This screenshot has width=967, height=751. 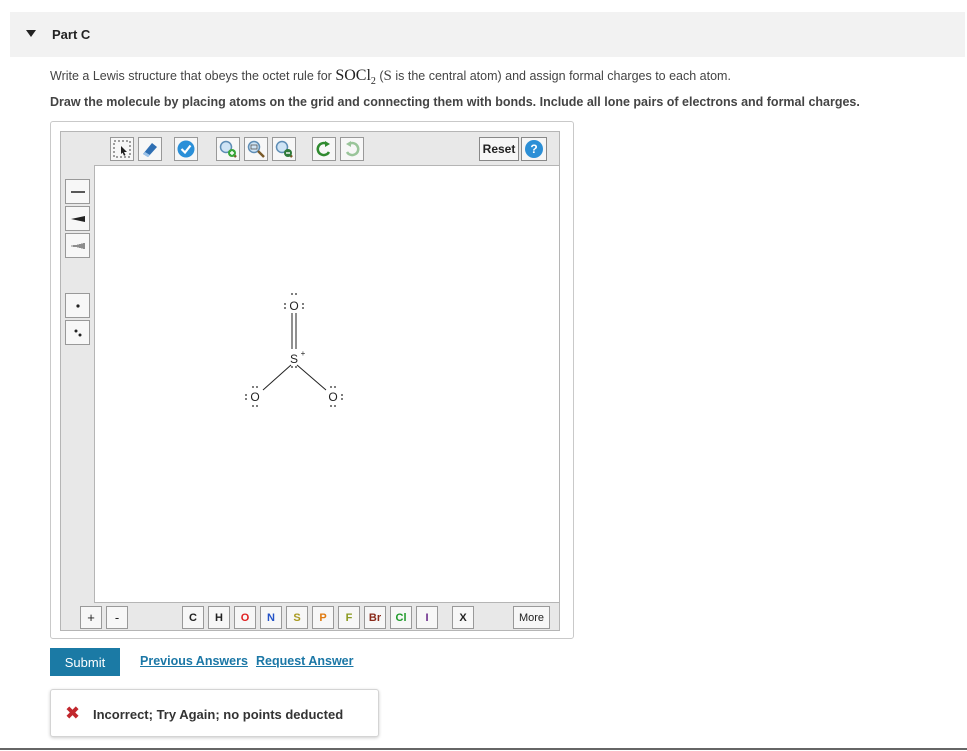 I want to click on previous-answers-link: Previous Answers, so click(x=194, y=661).